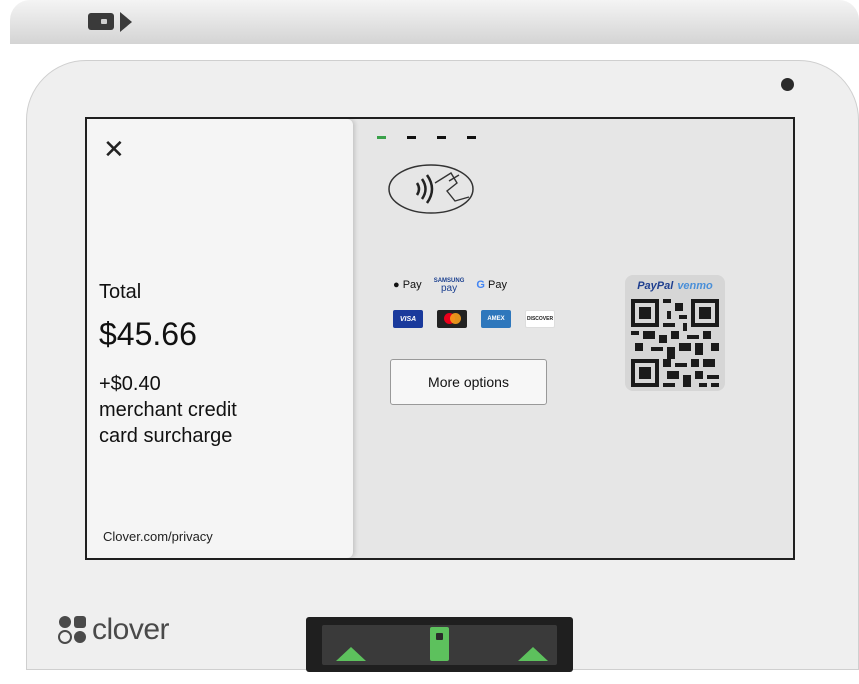 Image resolution: width=859 pixels, height=684 pixels. What do you see at coordinates (474, 319) in the screenshot?
I see `card-logos: VISA AMEX DISCOVER` at bounding box center [474, 319].